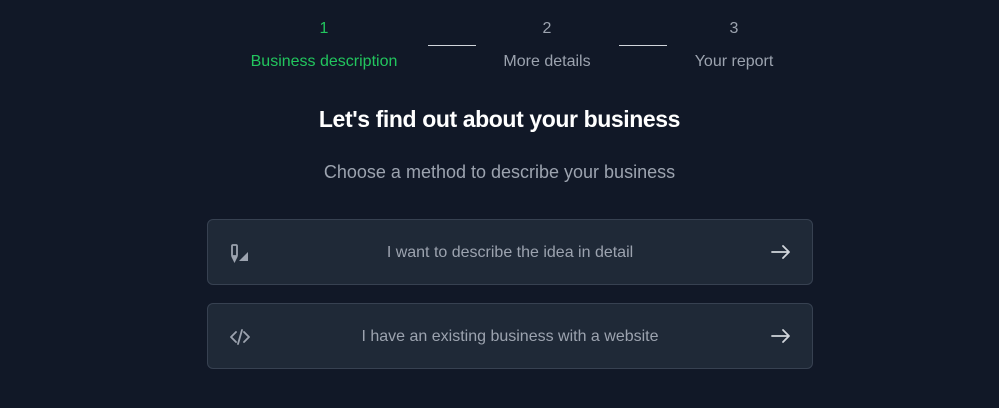  Describe the element at coordinates (734, 28) in the screenshot. I see `step-number: 3` at that location.